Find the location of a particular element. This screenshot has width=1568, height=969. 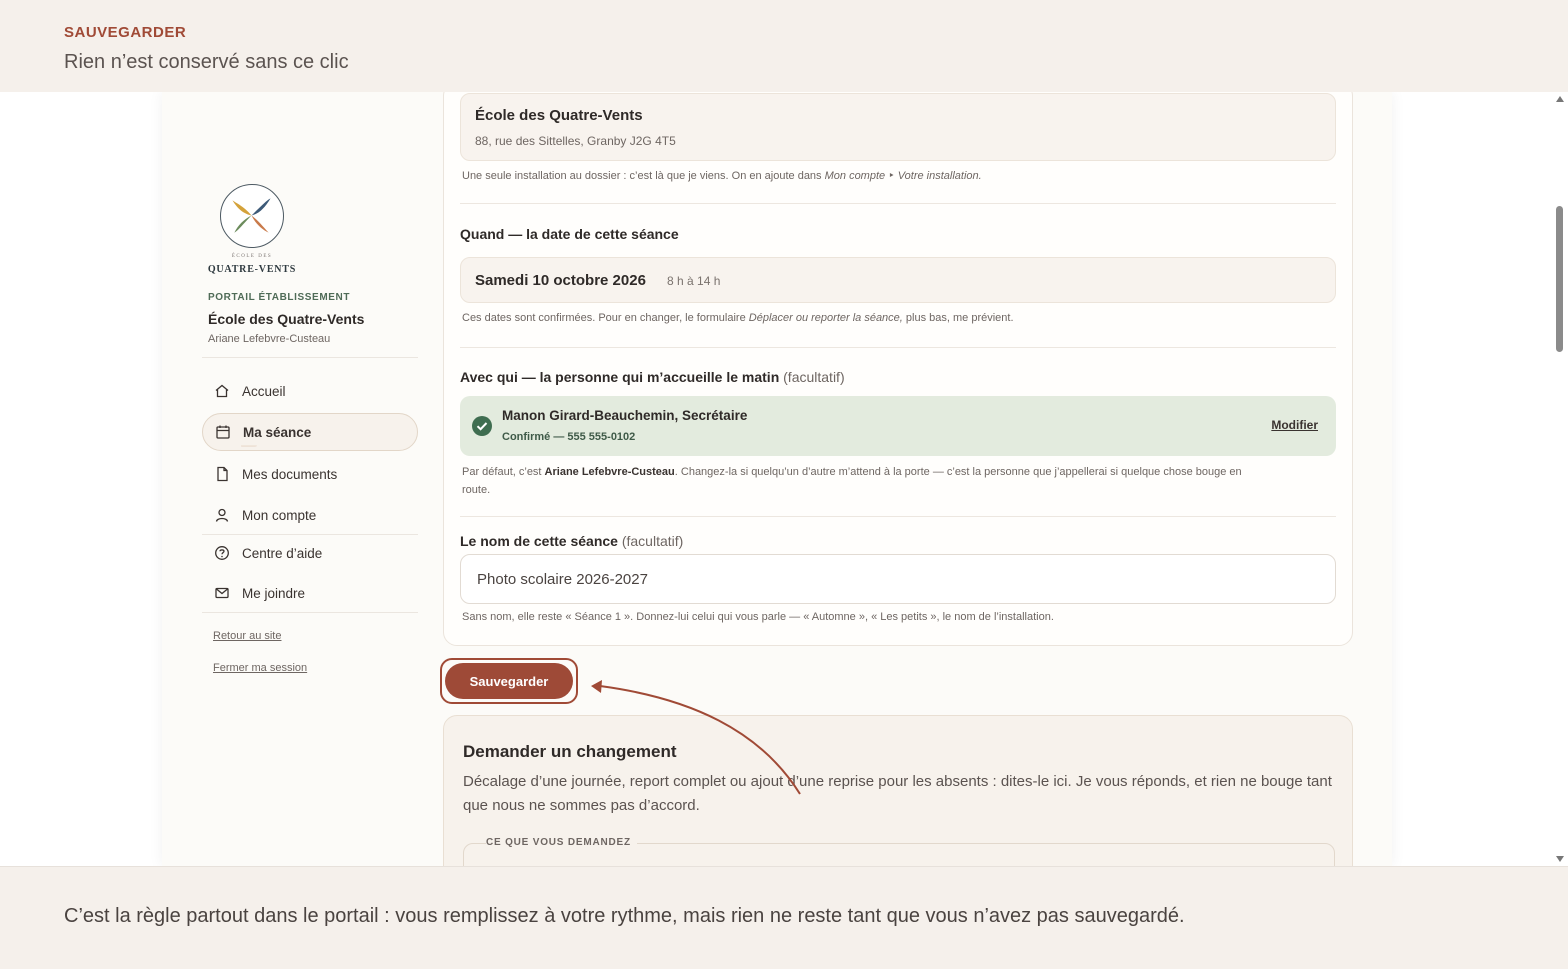

save-button: Sauvegarder is located at coordinates (509, 681).